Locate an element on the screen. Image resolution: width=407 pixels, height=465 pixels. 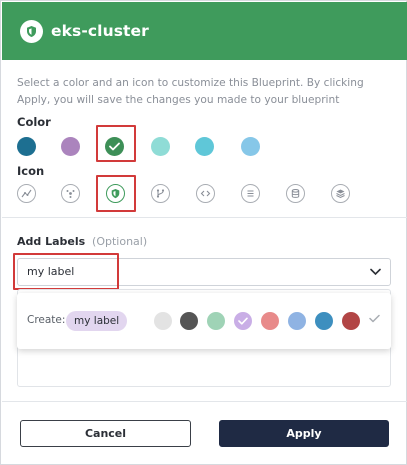
cluster-nodes-icon is located at coordinates (70, 193).